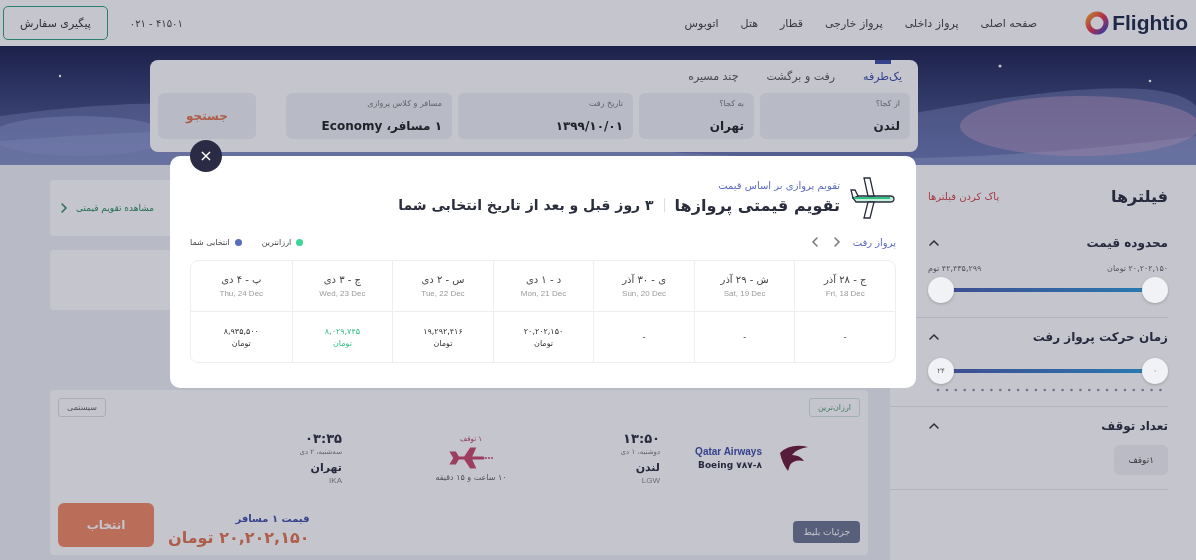  Describe the element at coordinates (728, 451) in the screenshot. I see `airline-name: Qatar Airways` at that location.